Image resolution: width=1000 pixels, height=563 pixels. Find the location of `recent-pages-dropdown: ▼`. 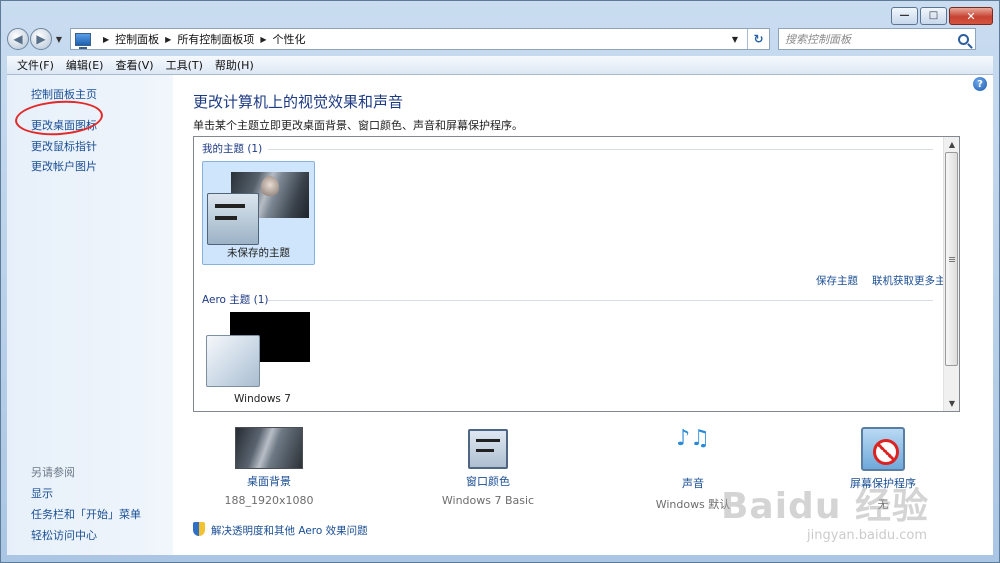

recent-pages-dropdown: ▼ is located at coordinates (59, 39).